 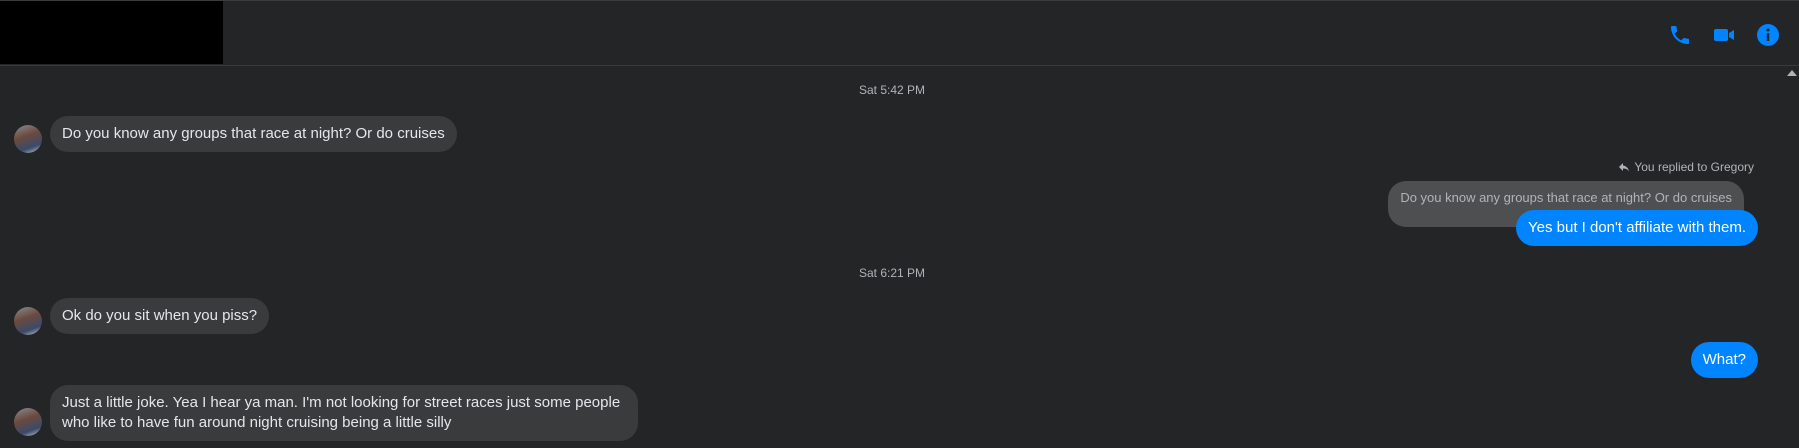 What do you see at coordinates (1637, 228) in the screenshot?
I see `outgoing-message: Yes but I don't affiliate with them.` at bounding box center [1637, 228].